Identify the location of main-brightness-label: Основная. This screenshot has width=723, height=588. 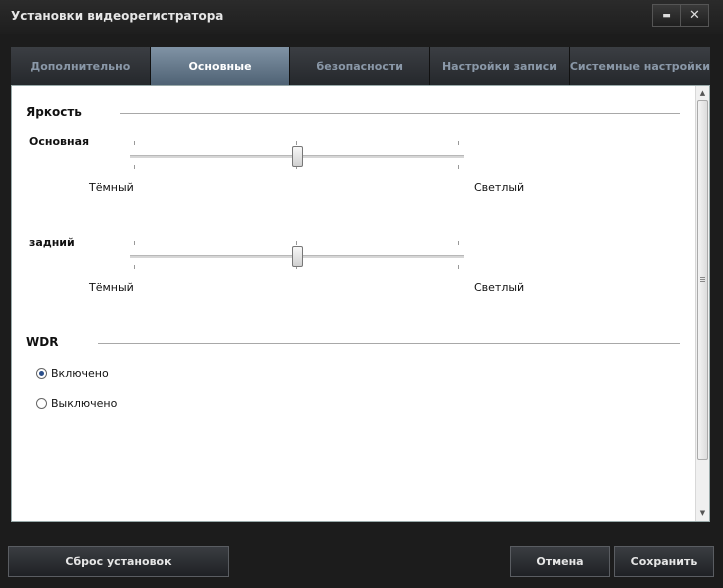
(59, 141).